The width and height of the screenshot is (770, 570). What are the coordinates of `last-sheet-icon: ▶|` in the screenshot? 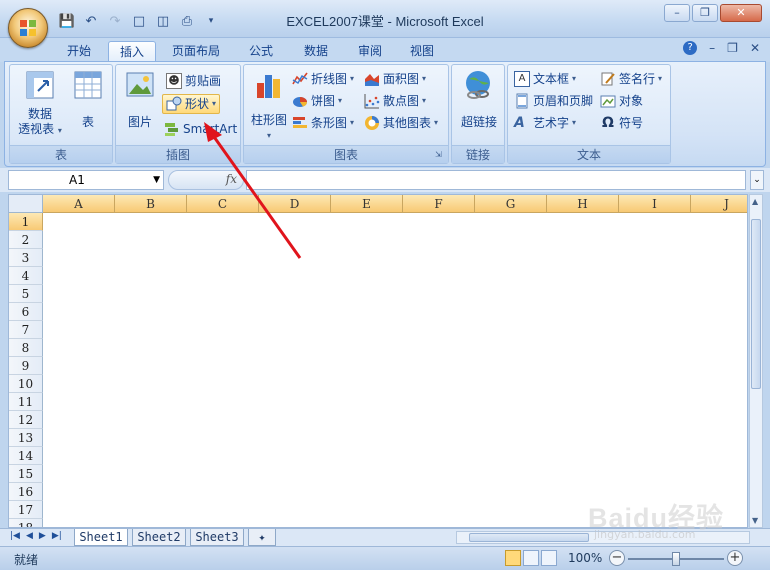 It's located at (57, 536).